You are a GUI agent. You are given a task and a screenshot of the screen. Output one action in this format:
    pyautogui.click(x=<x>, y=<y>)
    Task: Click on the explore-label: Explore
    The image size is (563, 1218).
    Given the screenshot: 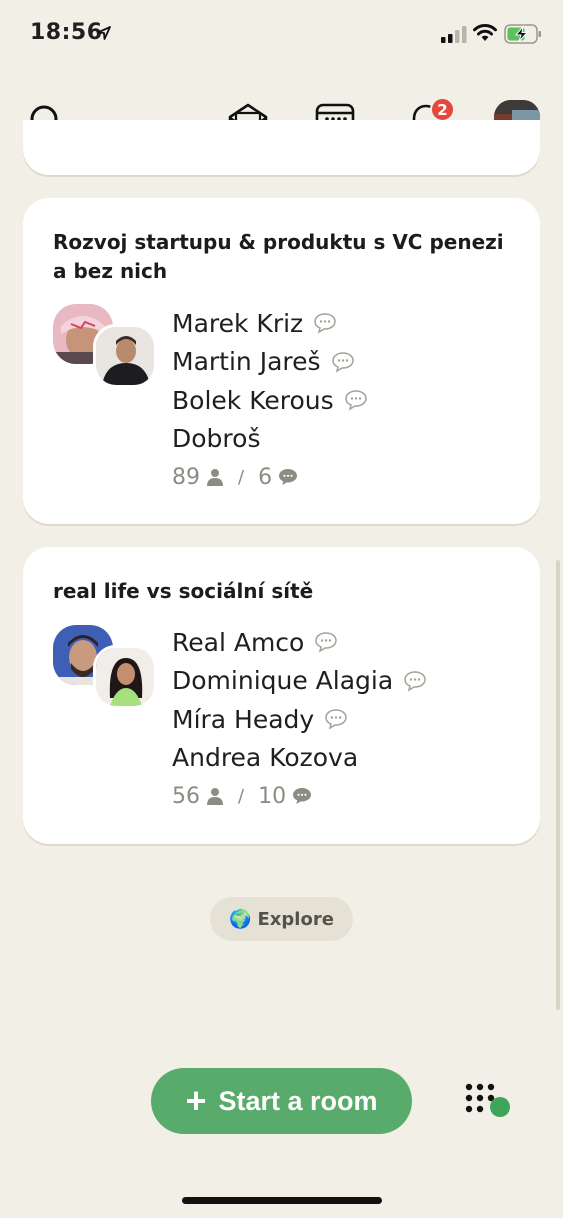 What is the action you would take?
    pyautogui.click(x=295, y=919)
    